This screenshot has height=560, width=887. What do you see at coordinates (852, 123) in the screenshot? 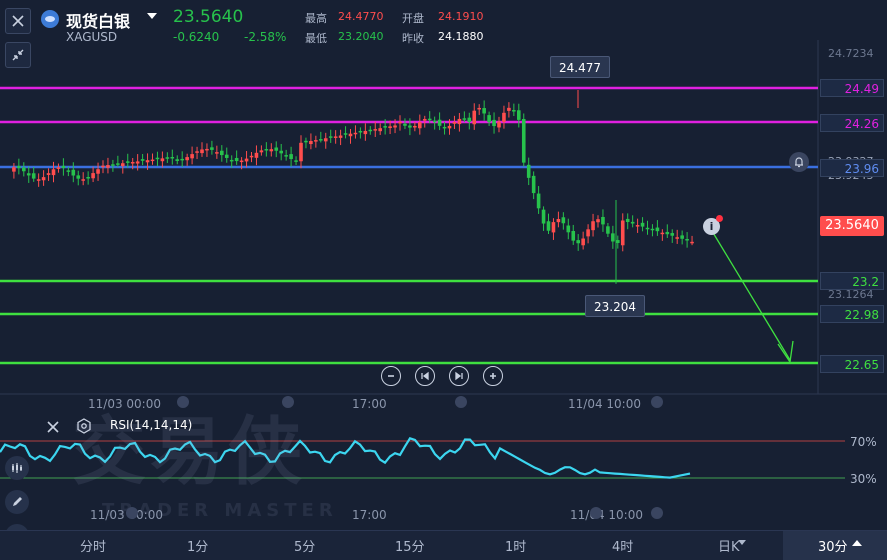
I see `level-tag-24-26: 24.26` at bounding box center [852, 123].